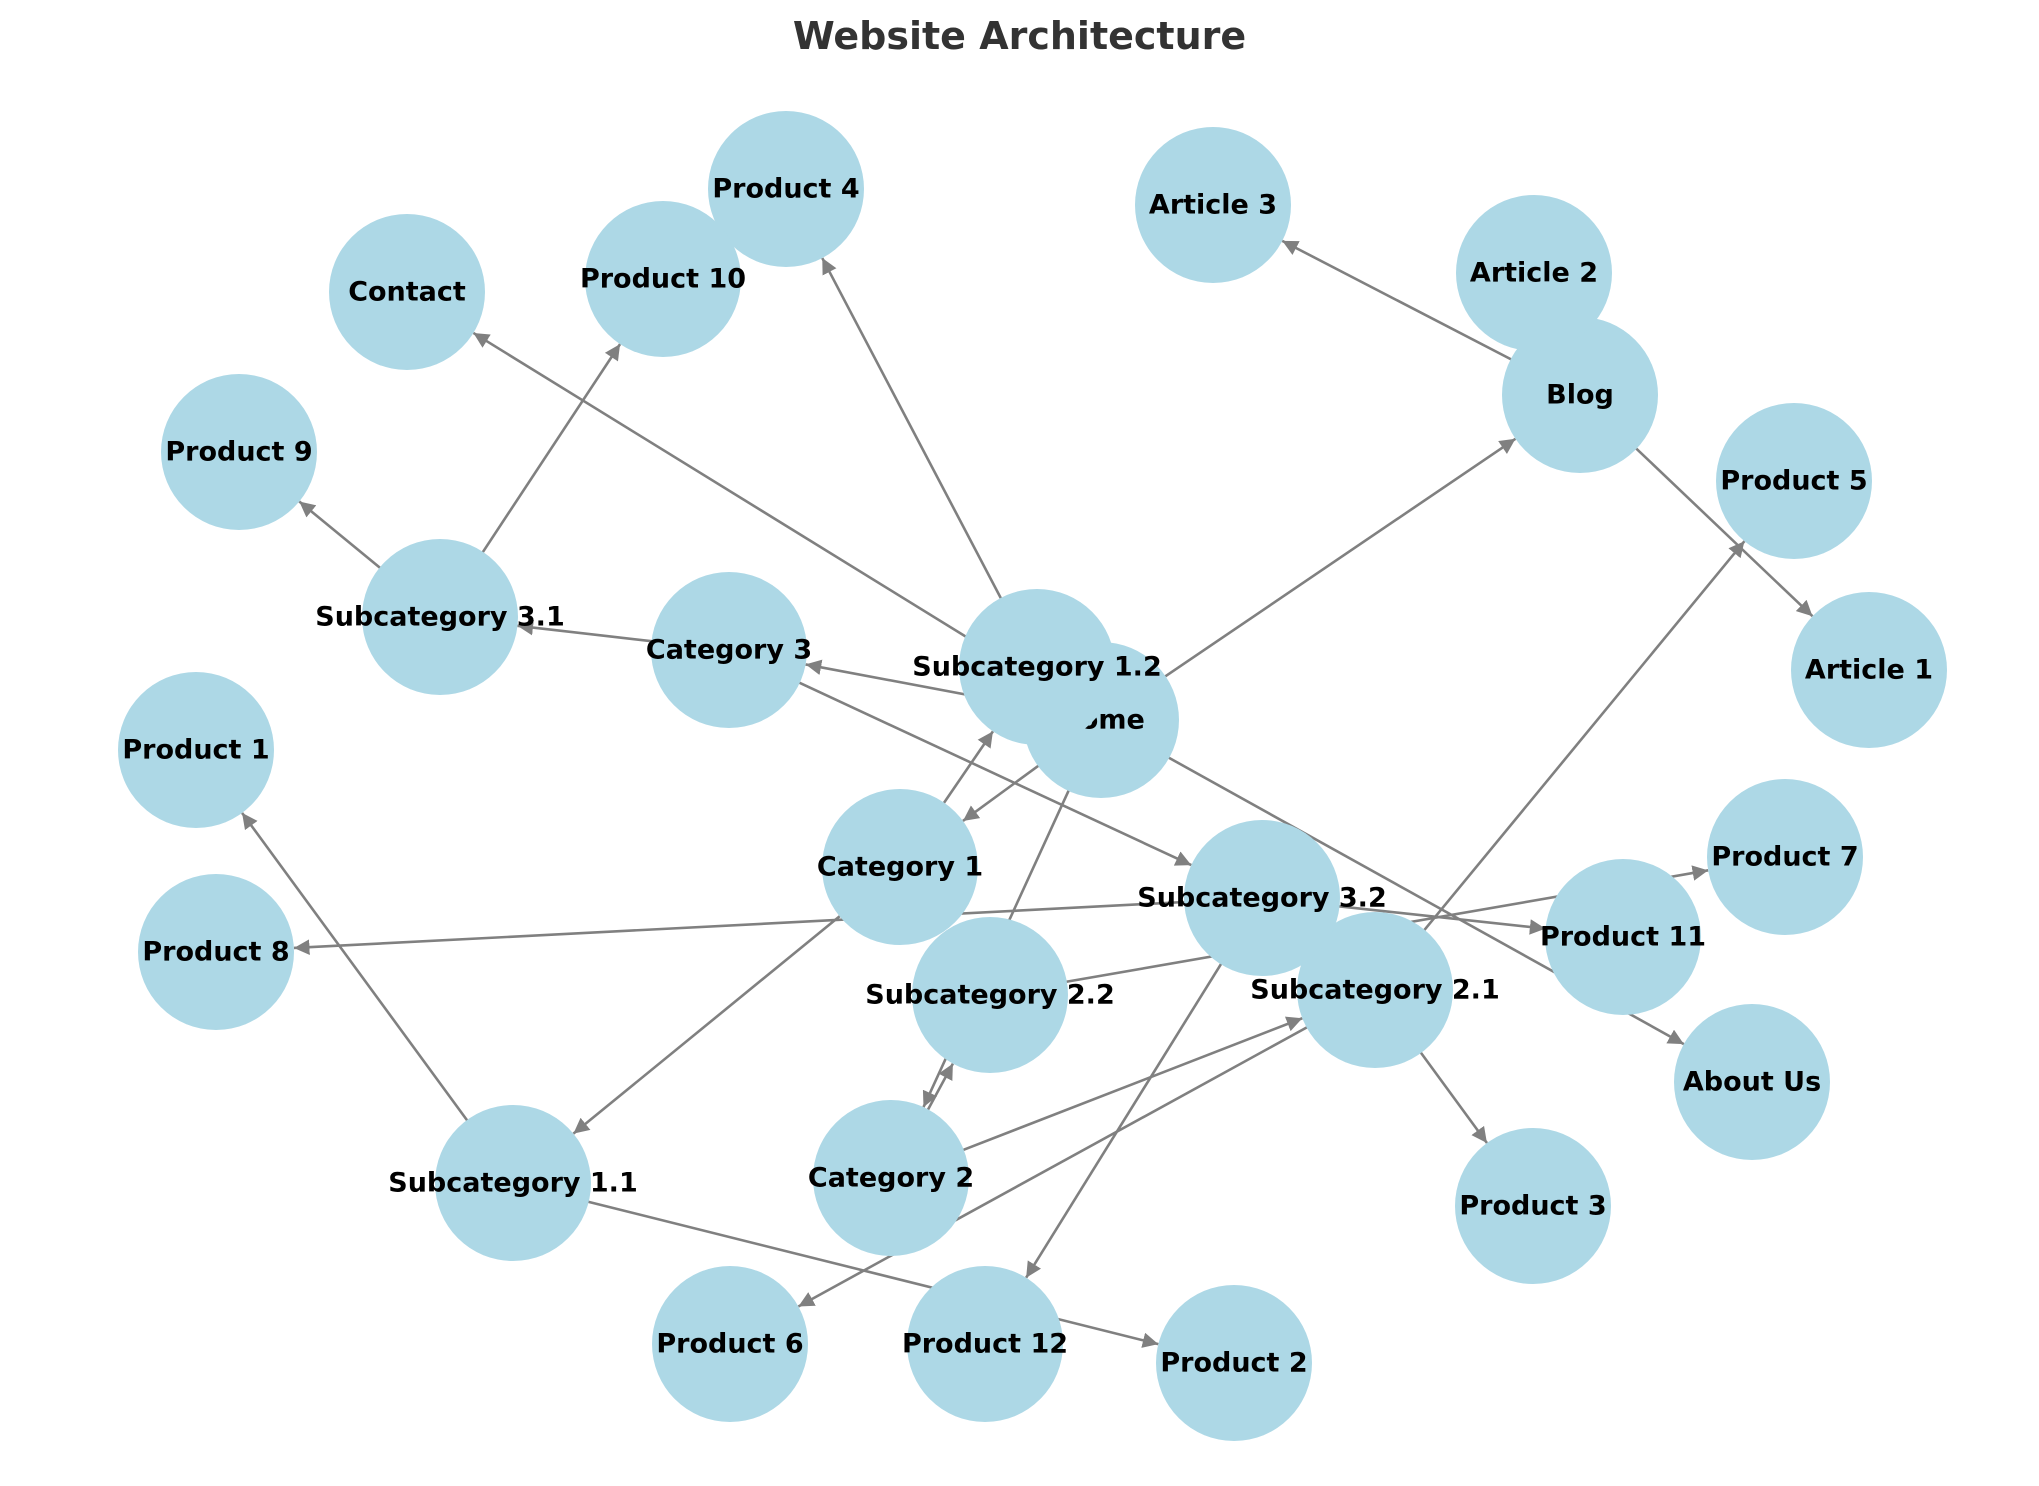 This screenshot has width=2039, height=1486. I want to click on node-product-7: Product 7, so click(1785, 857).